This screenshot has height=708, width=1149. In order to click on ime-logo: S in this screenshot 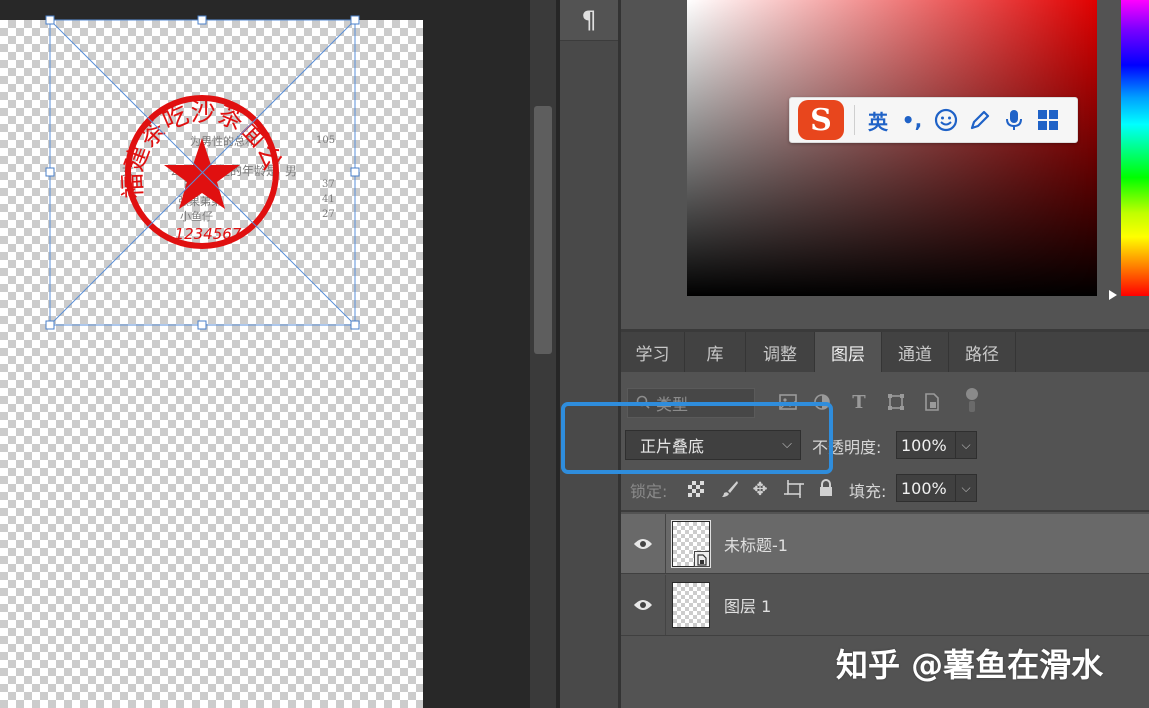, I will do `click(821, 120)`.